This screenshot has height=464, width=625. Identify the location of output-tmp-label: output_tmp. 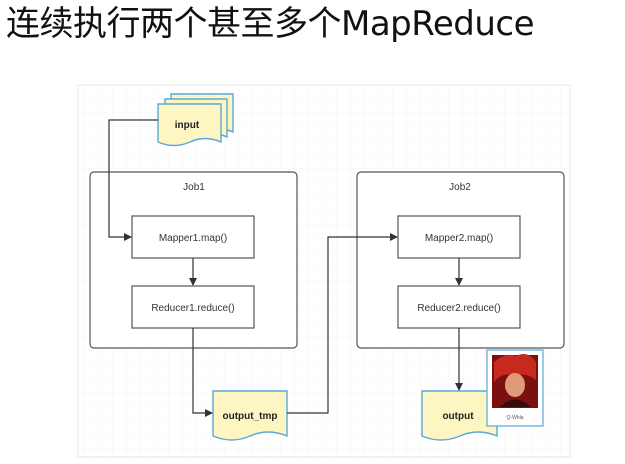
(250, 416).